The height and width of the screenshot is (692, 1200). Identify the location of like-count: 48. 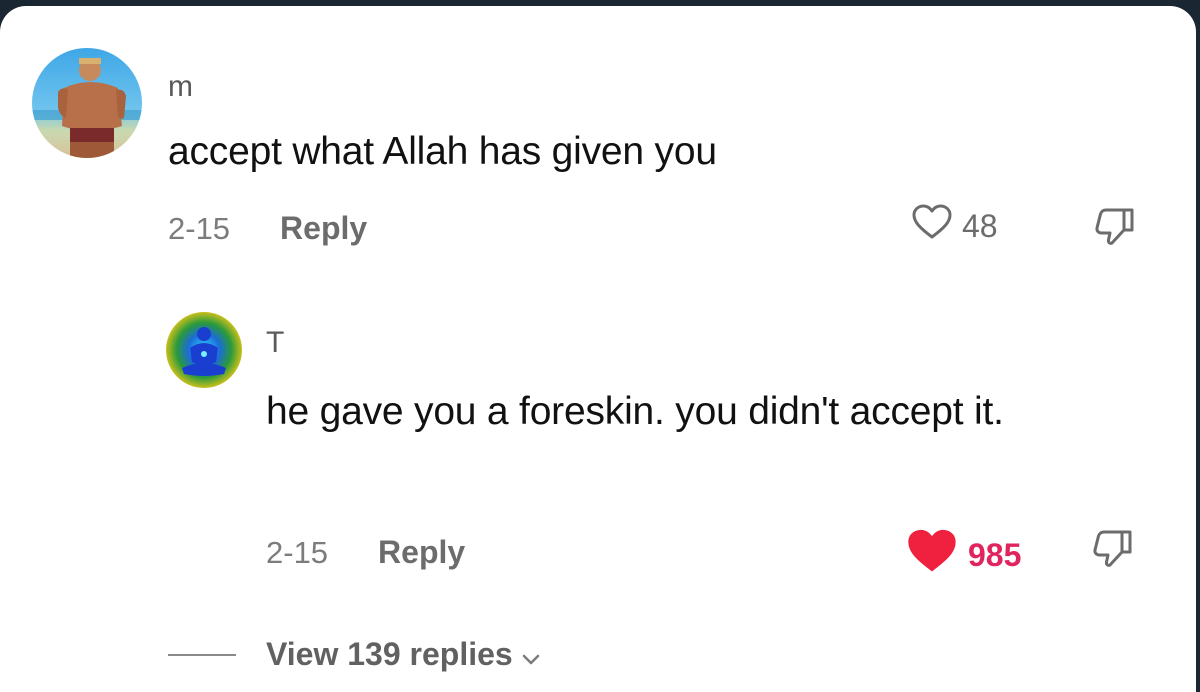
(980, 225).